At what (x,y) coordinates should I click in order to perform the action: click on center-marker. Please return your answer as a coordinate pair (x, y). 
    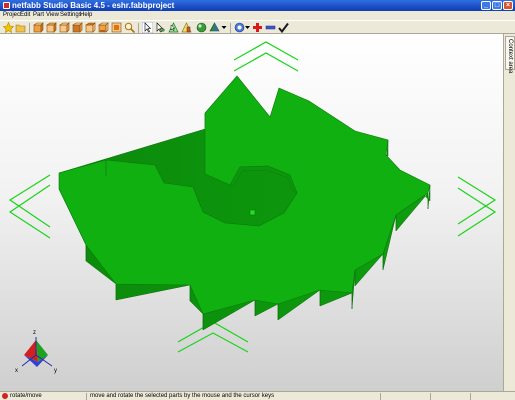
    Looking at the image, I should click on (252, 212).